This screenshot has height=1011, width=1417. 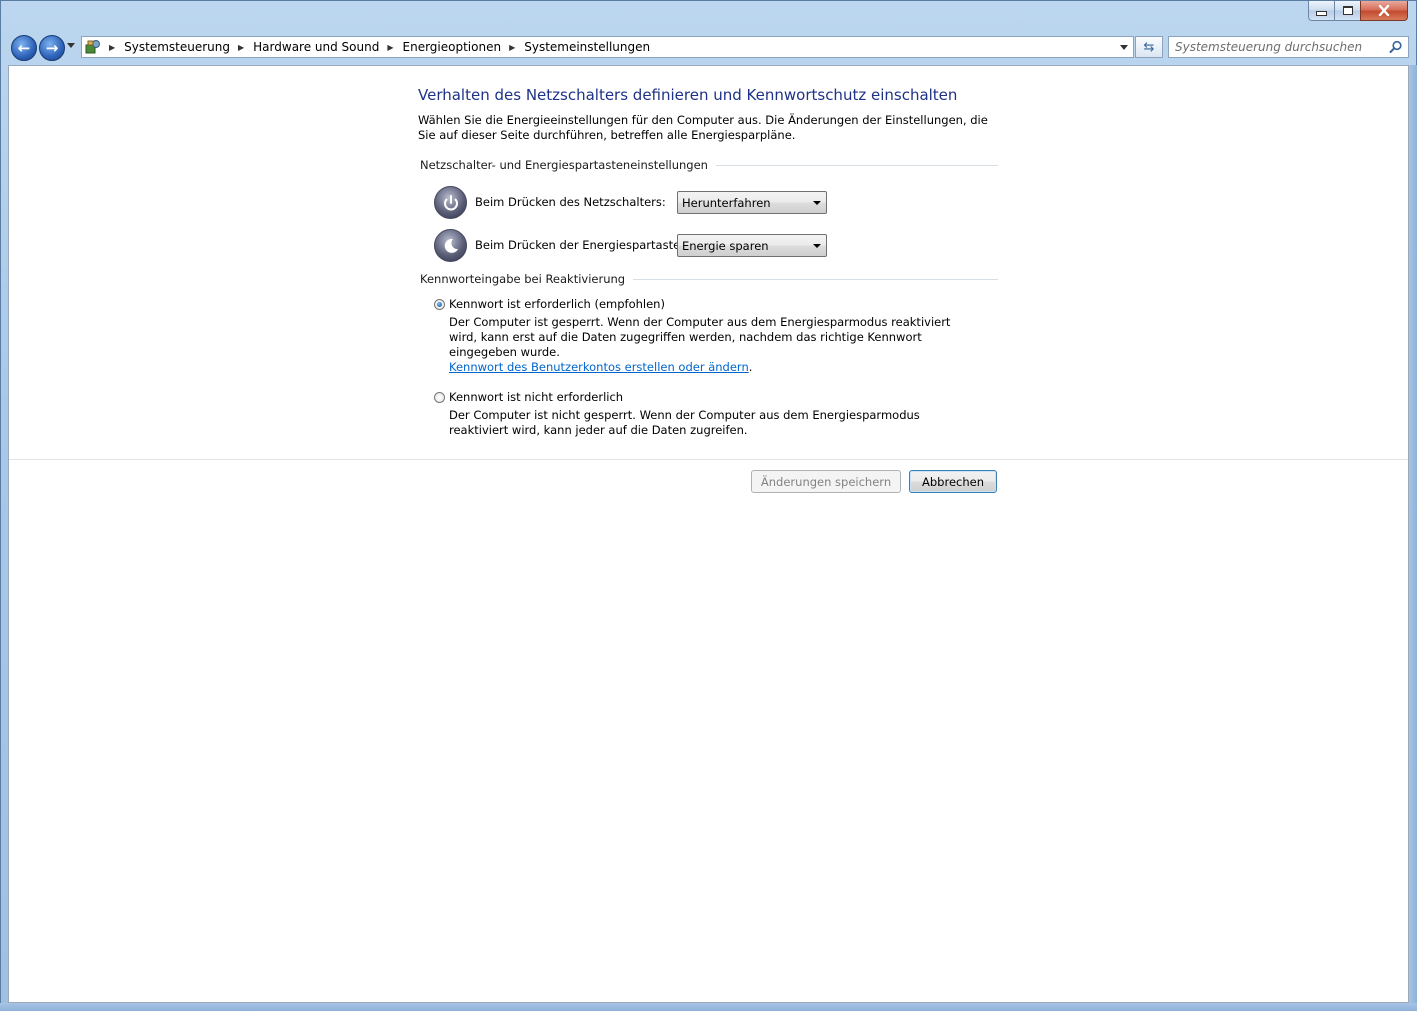 I want to click on breadcrumb-item: Energieoptionen ▶, so click(x=464, y=47).